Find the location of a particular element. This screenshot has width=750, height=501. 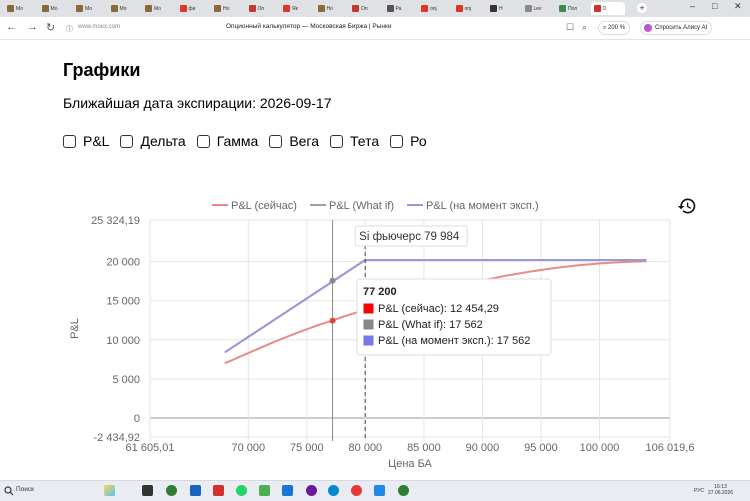

tooltip-item: P&L (сейчас): 12 454,29 is located at coordinates (438, 309).